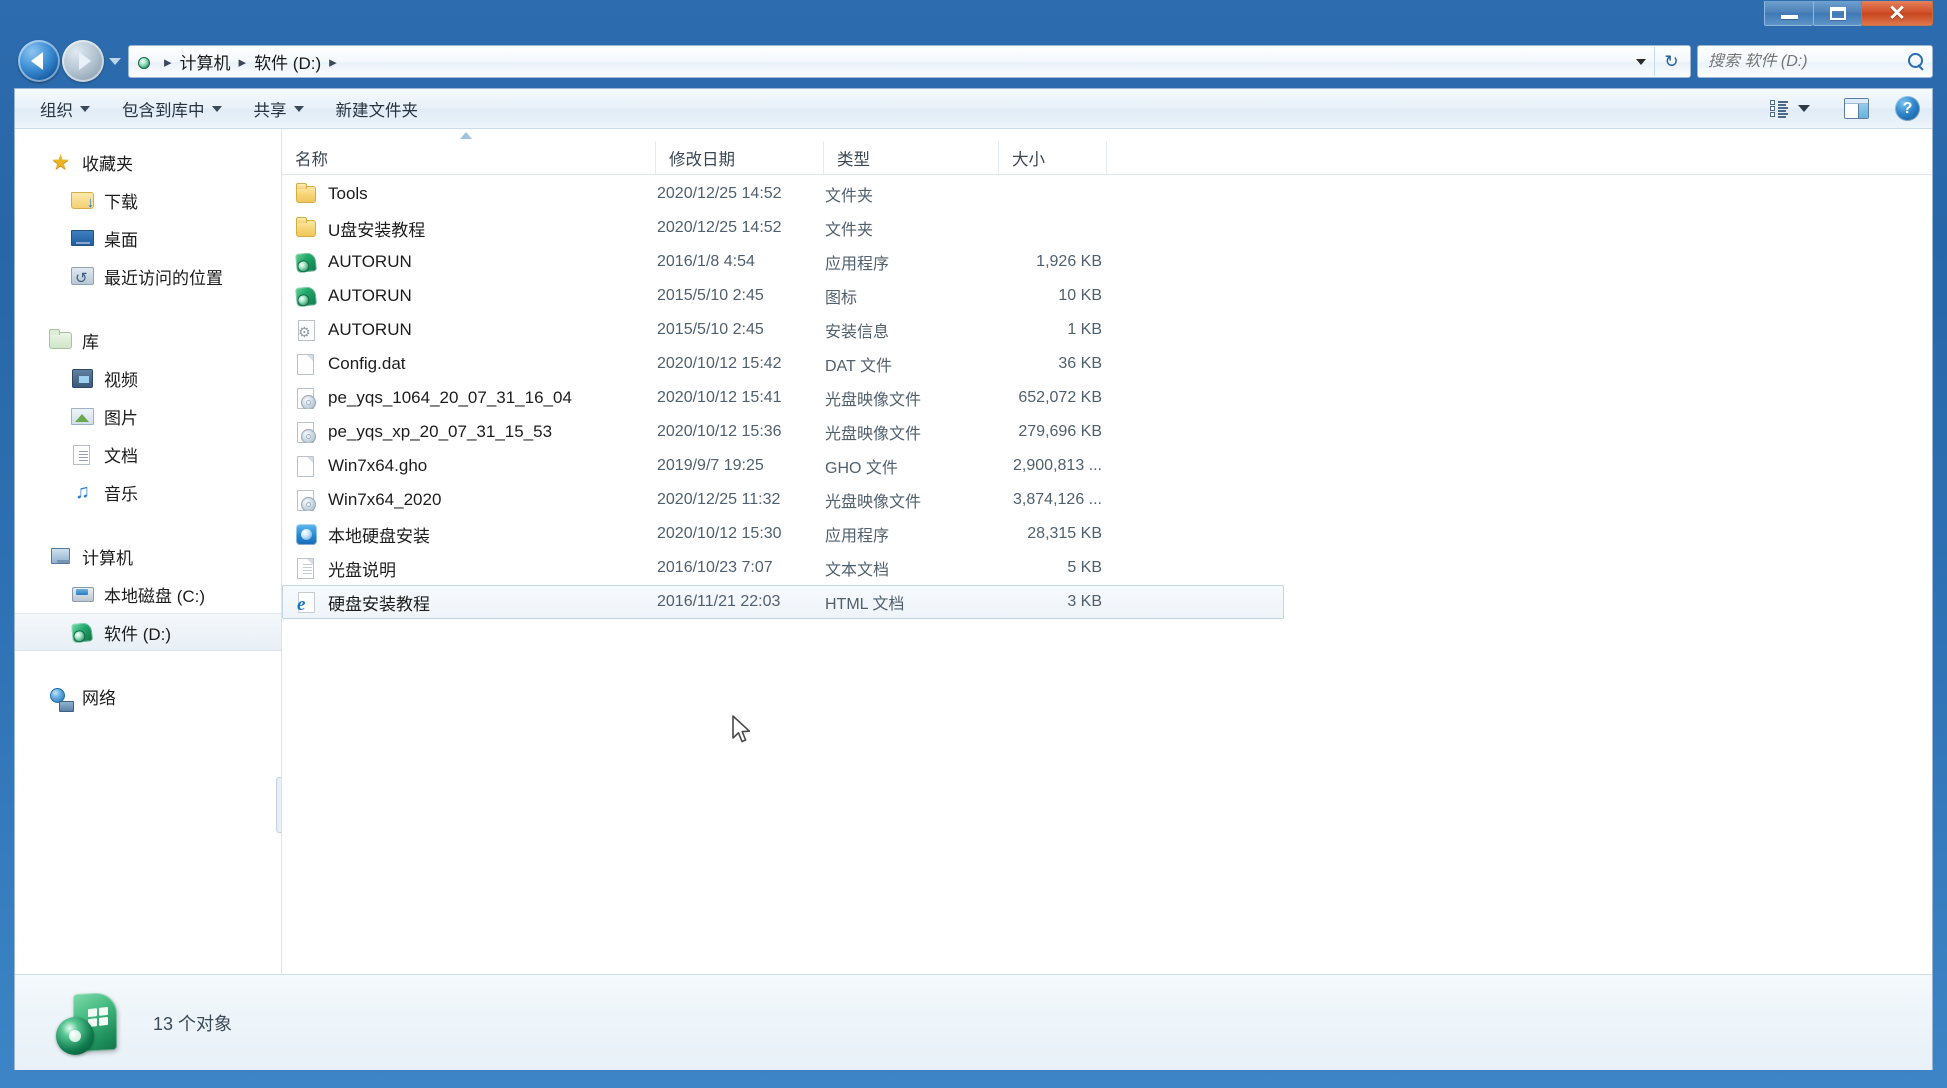 The height and width of the screenshot is (1088, 1947). Describe the element at coordinates (911, 157) in the screenshot. I see `column-header-type: 类型` at that location.